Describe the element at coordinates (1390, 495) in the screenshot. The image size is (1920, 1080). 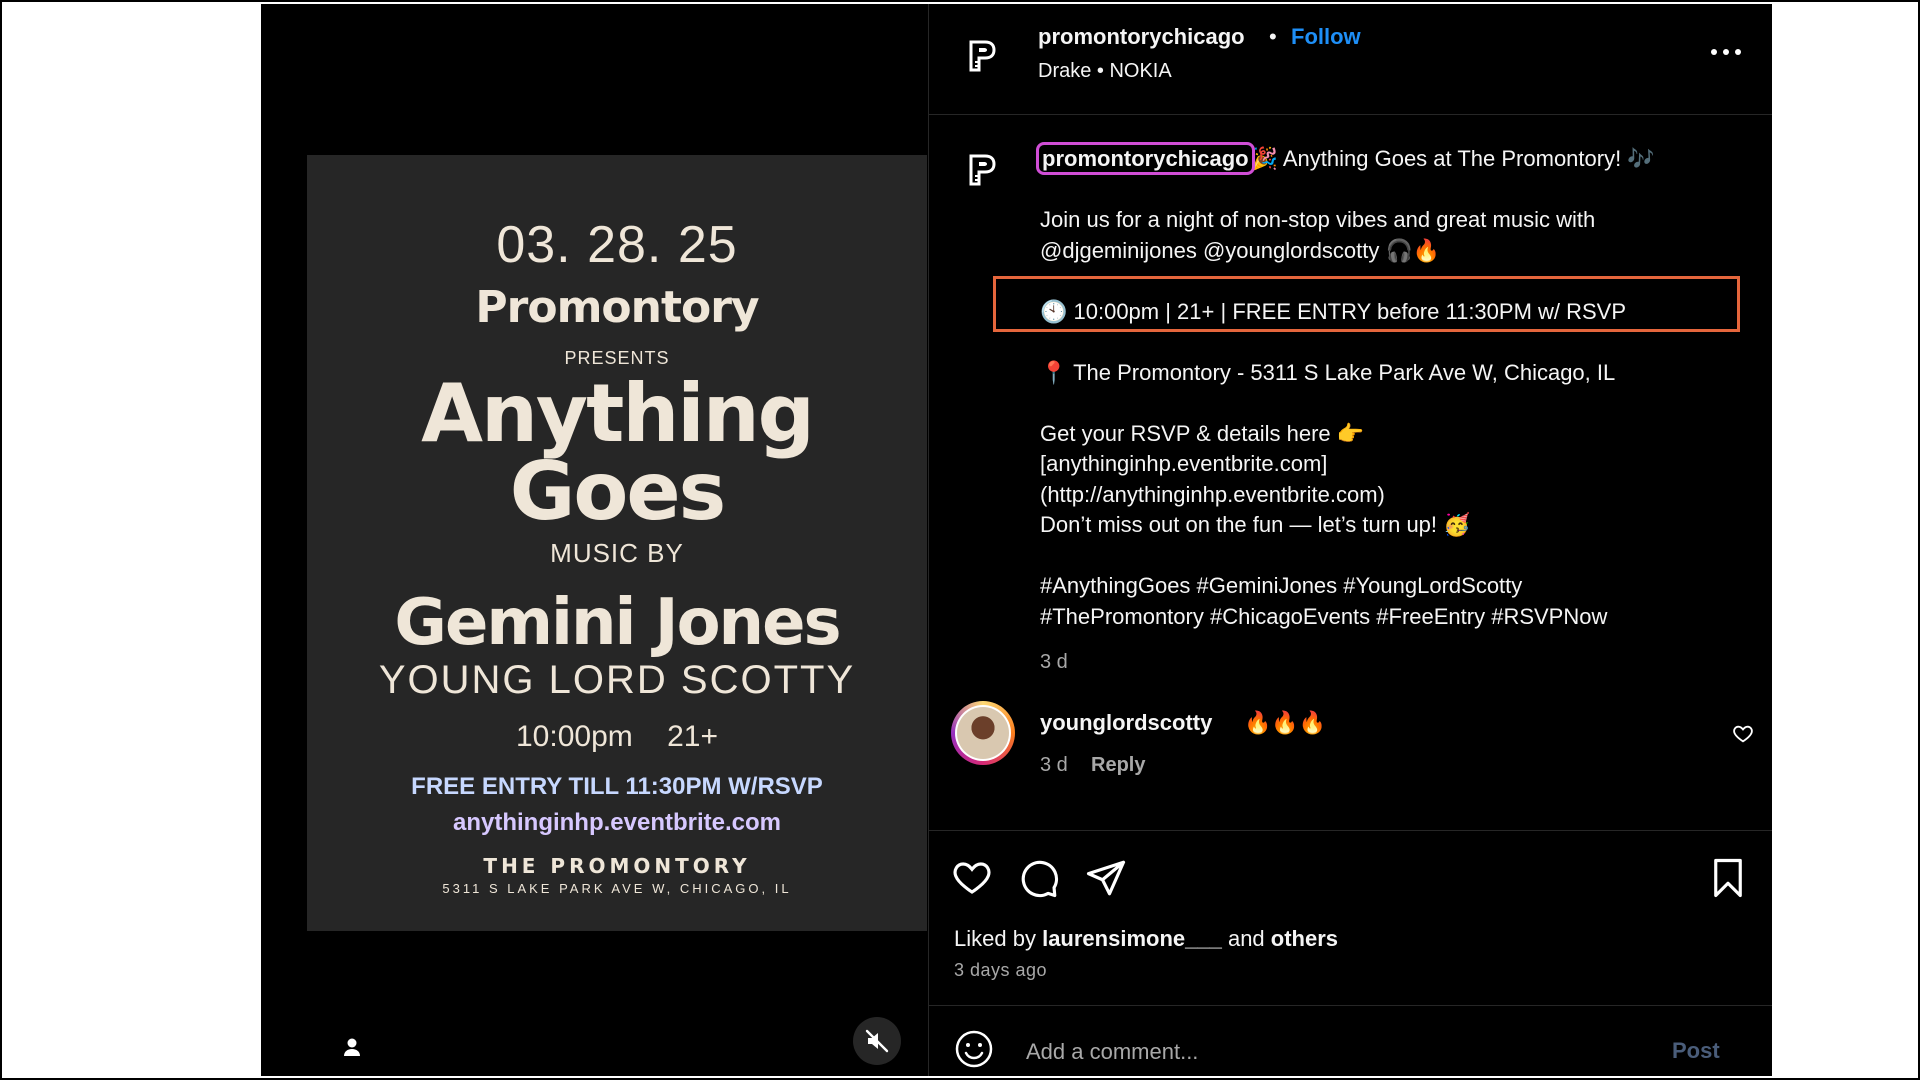
I see `caption-line-8: (http://anythinginhp.eventbrite.com)` at that location.